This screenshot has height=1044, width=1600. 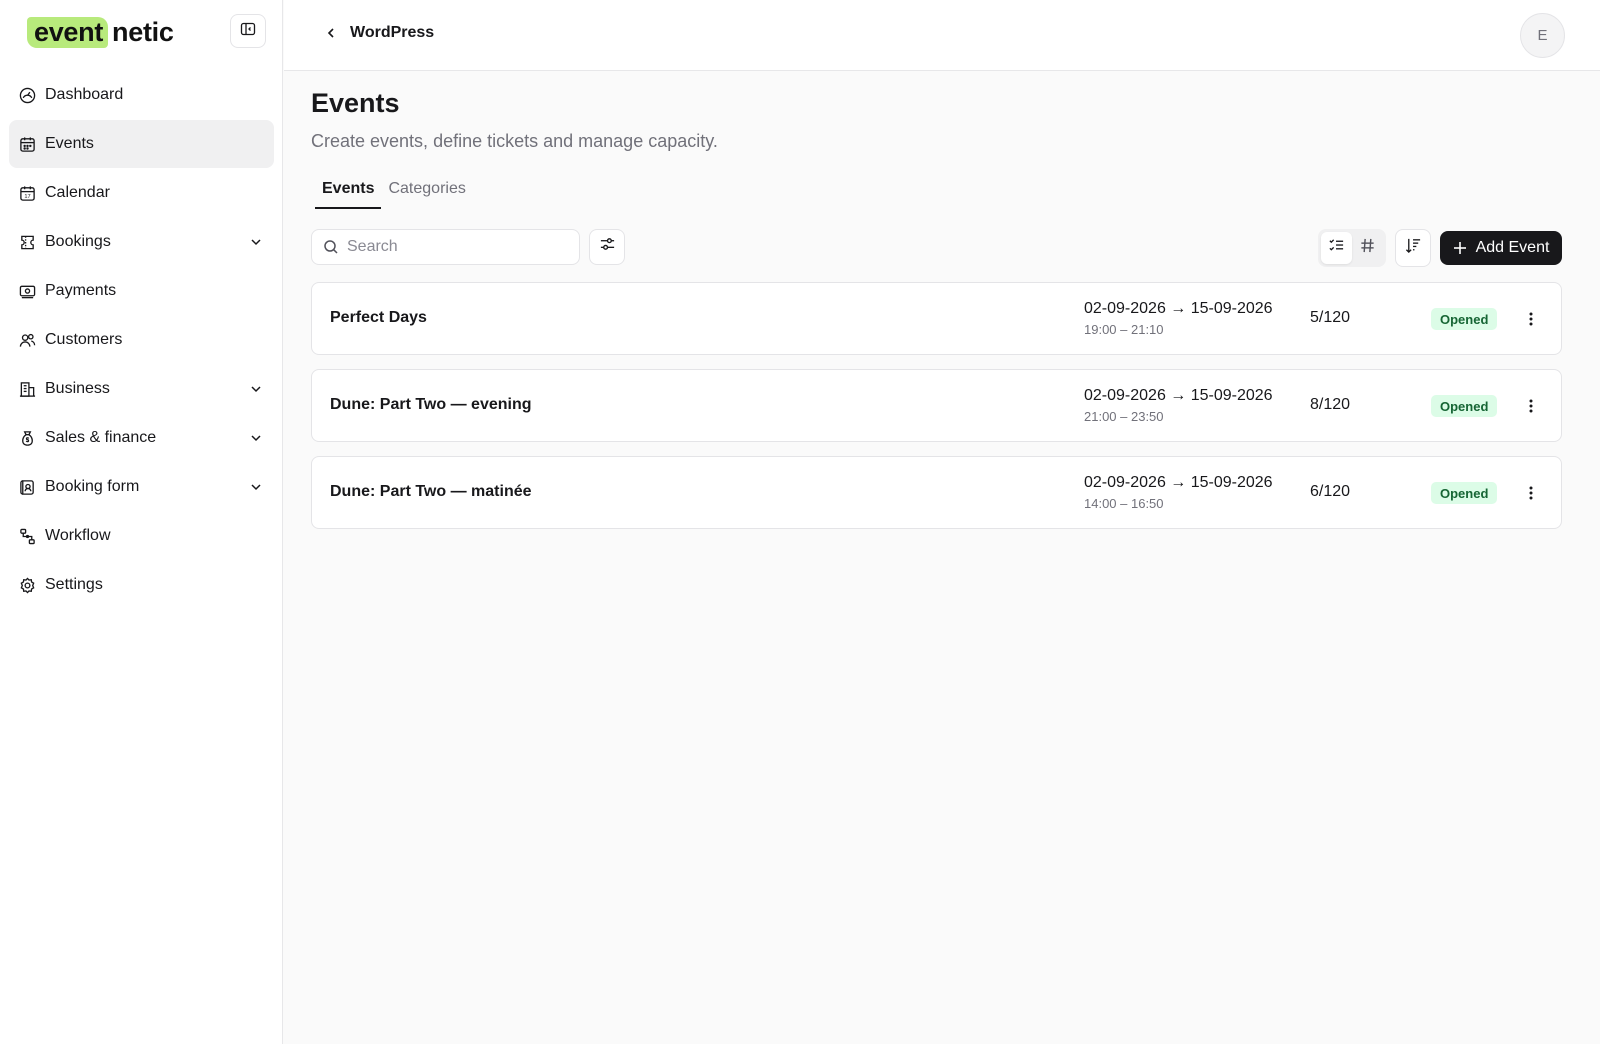 What do you see at coordinates (27, 144) in the screenshot?
I see `calendar-grid-icon` at bounding box center [27, 144].